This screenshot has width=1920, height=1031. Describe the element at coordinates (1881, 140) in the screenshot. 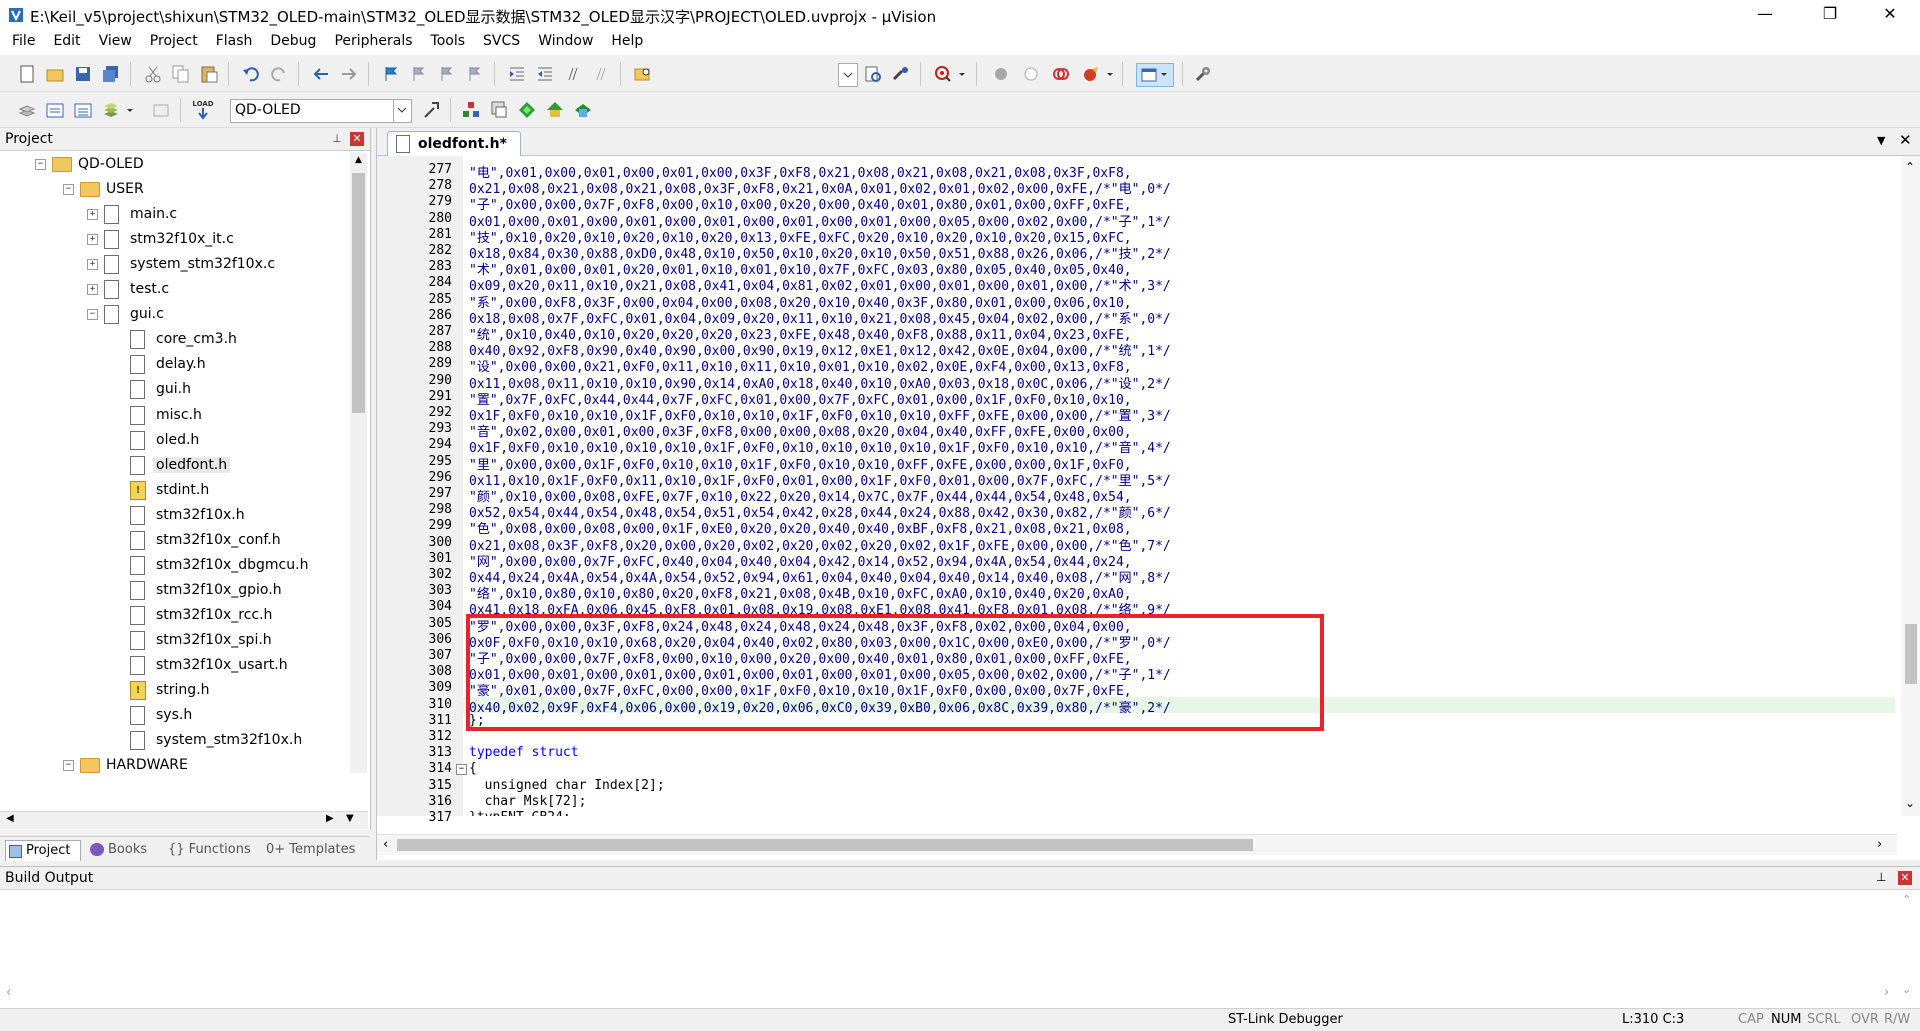

I see `tab-list-dropdown-icon: ▼` at that location.